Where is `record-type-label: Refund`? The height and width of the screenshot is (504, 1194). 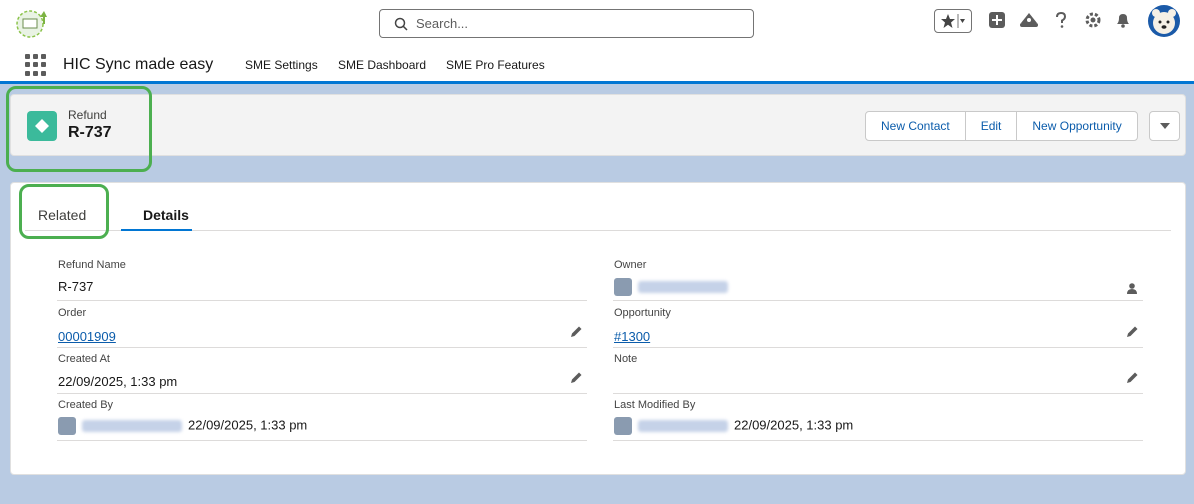
record-type-label: Refund is located at coordinates (87, 115).